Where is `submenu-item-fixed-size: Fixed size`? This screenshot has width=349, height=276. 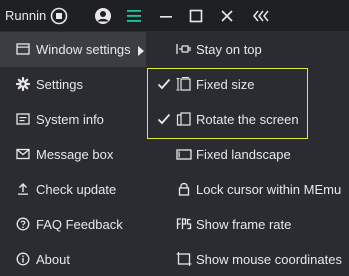 submenu-item-fixed-size: Fixed size is located at coordinates (248, 84).